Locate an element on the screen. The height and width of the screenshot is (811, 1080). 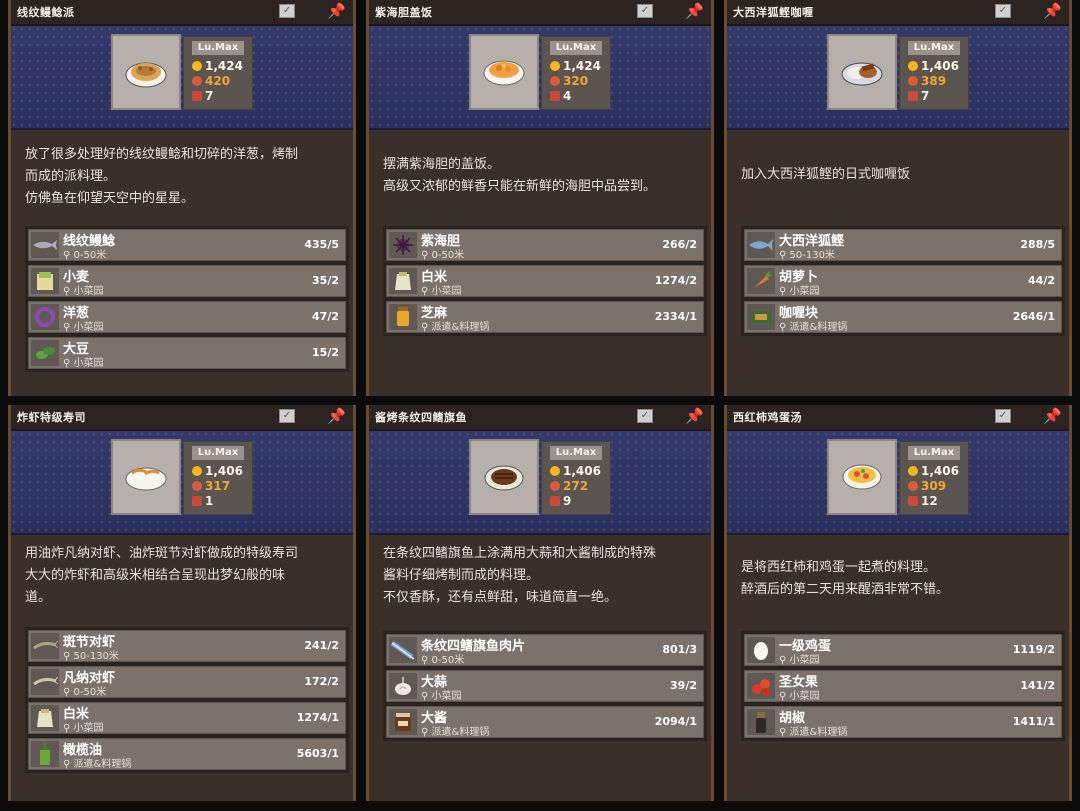
ingredient-row: 胡椒 ⚲ 派遣&料理锅 1411/1 is located at coordinates (903, 722).